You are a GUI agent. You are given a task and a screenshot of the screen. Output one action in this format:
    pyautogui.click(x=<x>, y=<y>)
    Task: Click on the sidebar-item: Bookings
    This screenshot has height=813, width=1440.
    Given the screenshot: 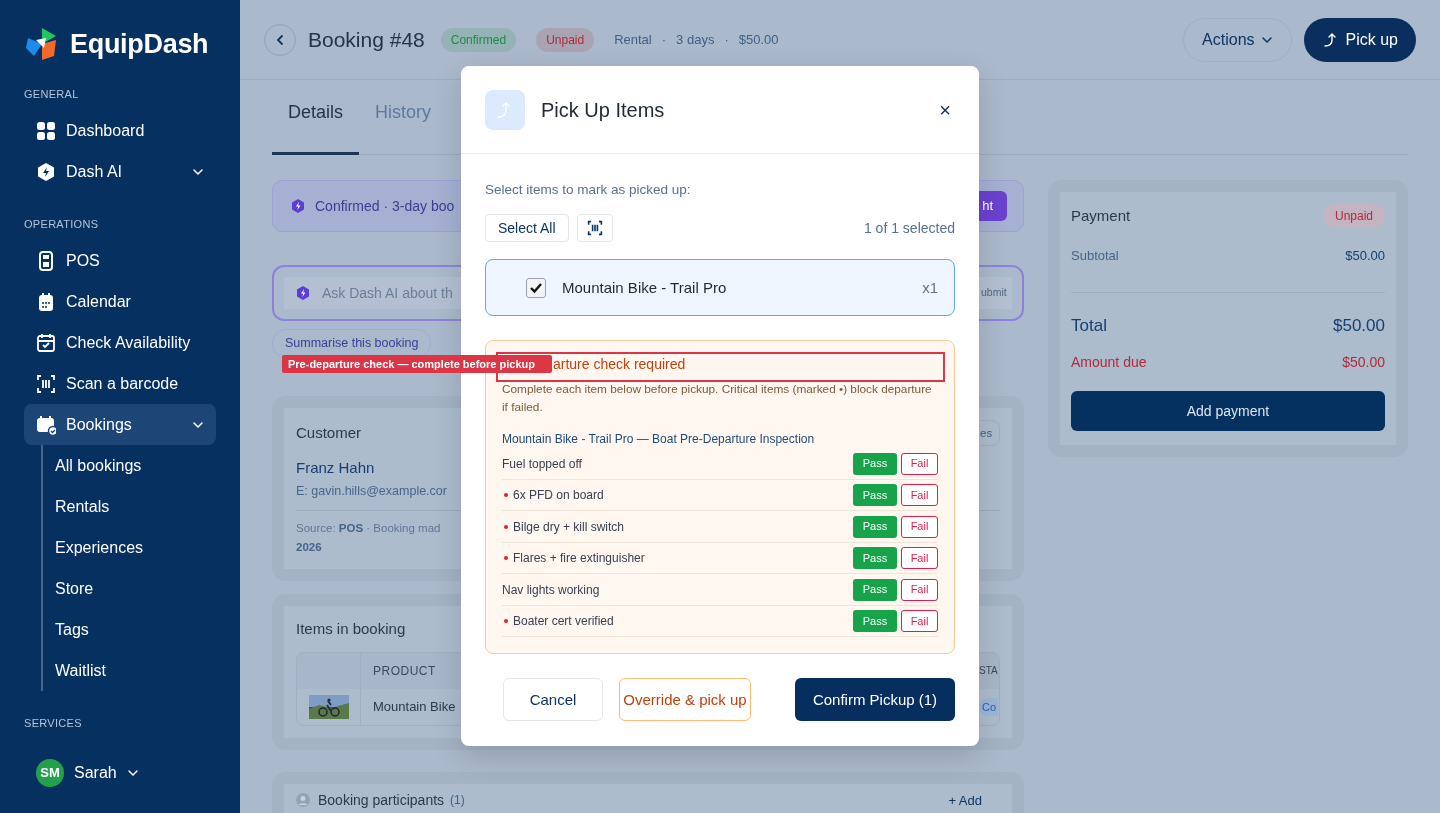 What is the action you would take?
    pyautogui.click(x=120, y=424)
    